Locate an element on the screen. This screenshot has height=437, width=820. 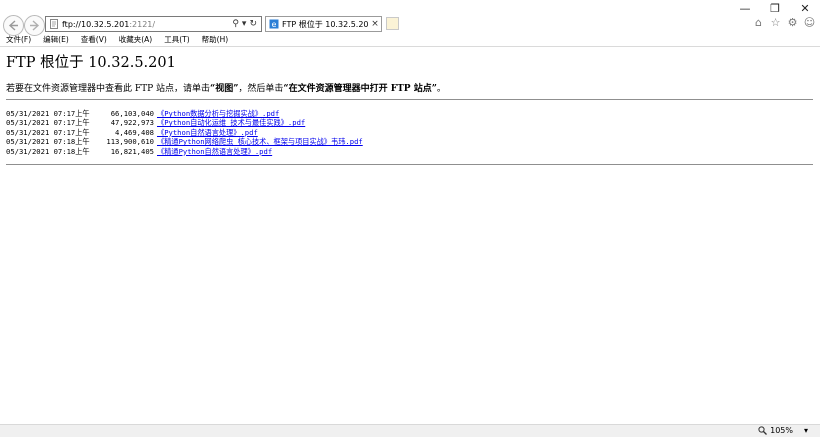
page-icon is located at coordinates (54, 24).